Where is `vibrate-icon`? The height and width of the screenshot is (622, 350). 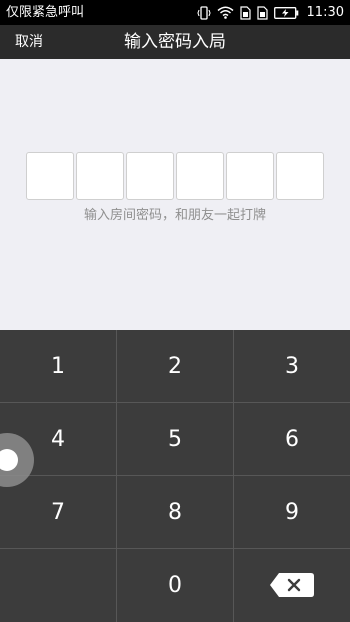 vibrate-icon is located at coordinates (203, 12).